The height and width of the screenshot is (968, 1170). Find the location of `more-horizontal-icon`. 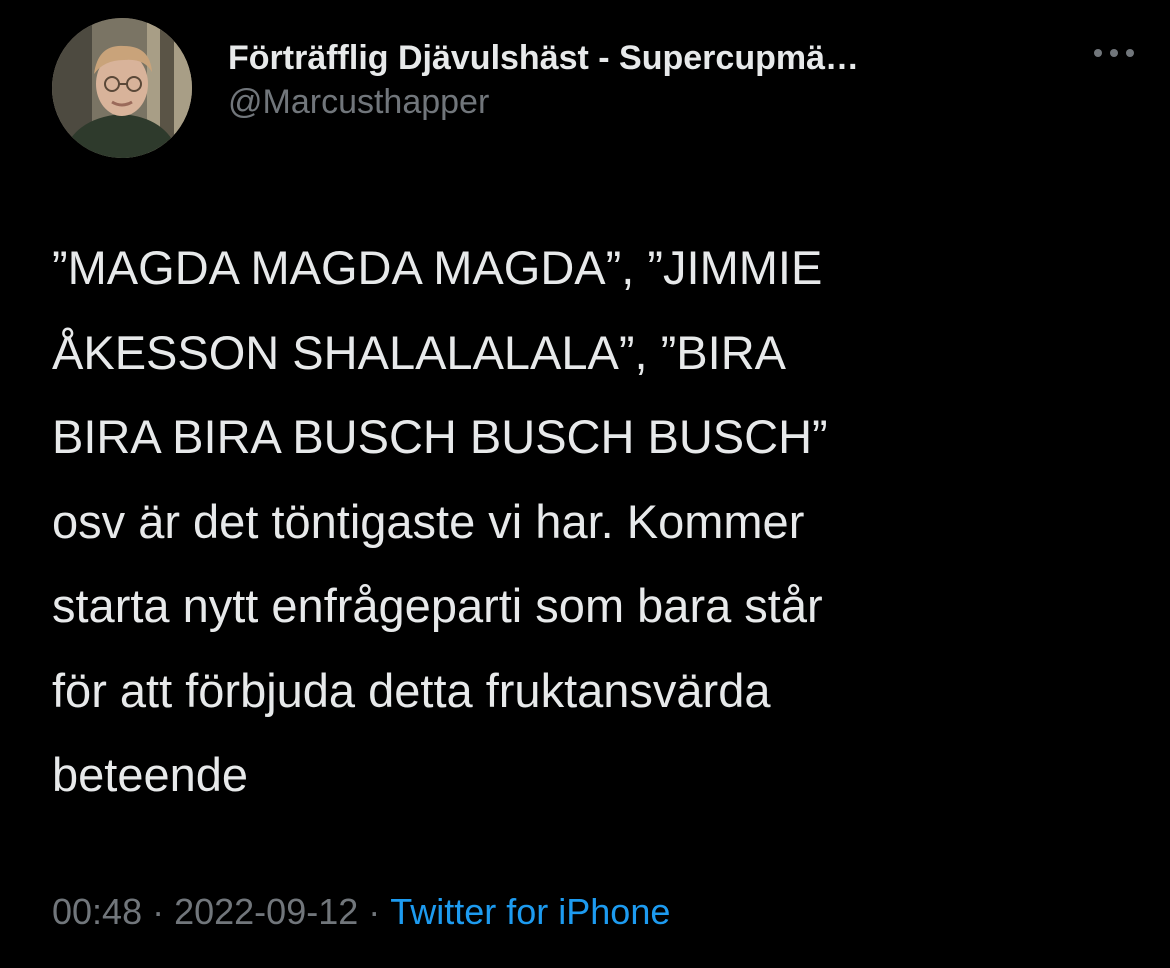

more-horizontal-icon is located at coordinates (1114, 53).